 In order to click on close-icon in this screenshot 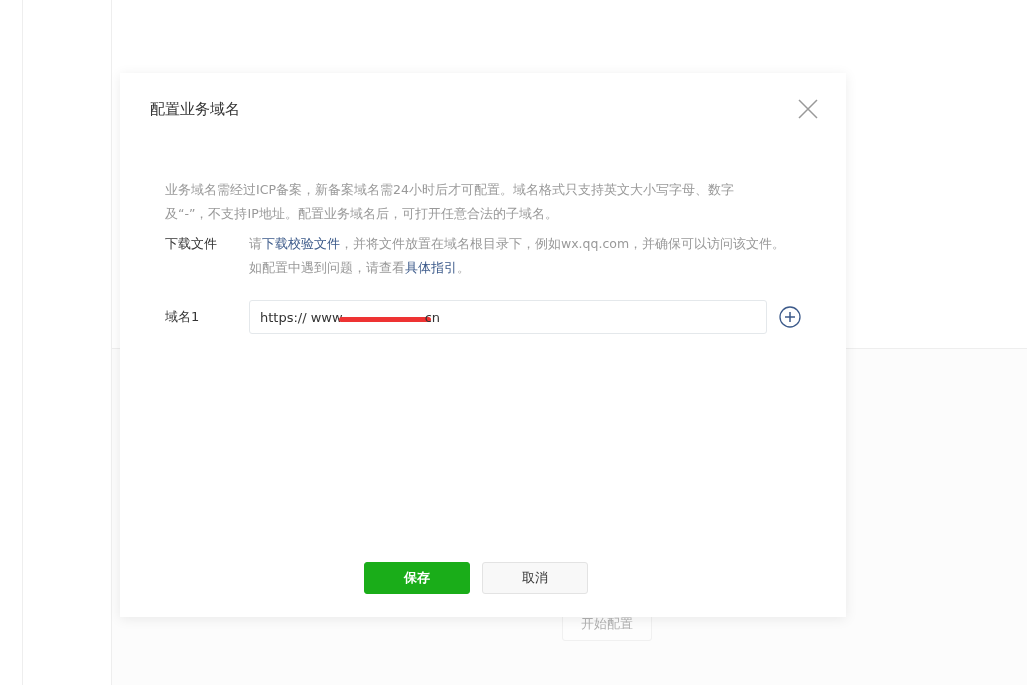, I will do `click(808, 109)`.